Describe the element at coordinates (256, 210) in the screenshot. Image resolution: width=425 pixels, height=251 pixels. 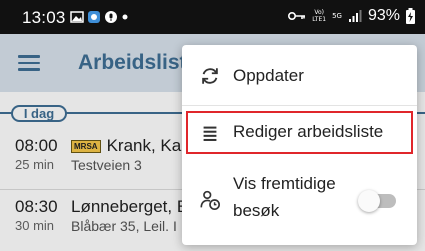
I see `menu-item-label-line2: besøk` at that location.